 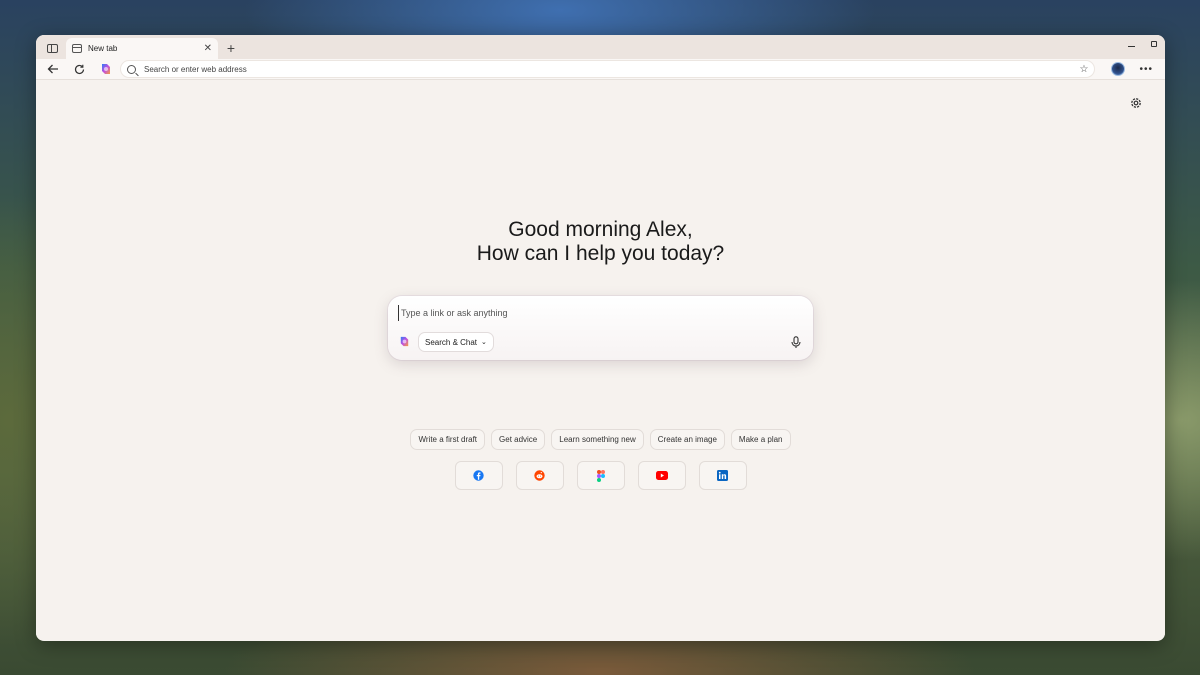 I want to click on greeting-line-2: How can I help you today?, so click(x=600, y=253).